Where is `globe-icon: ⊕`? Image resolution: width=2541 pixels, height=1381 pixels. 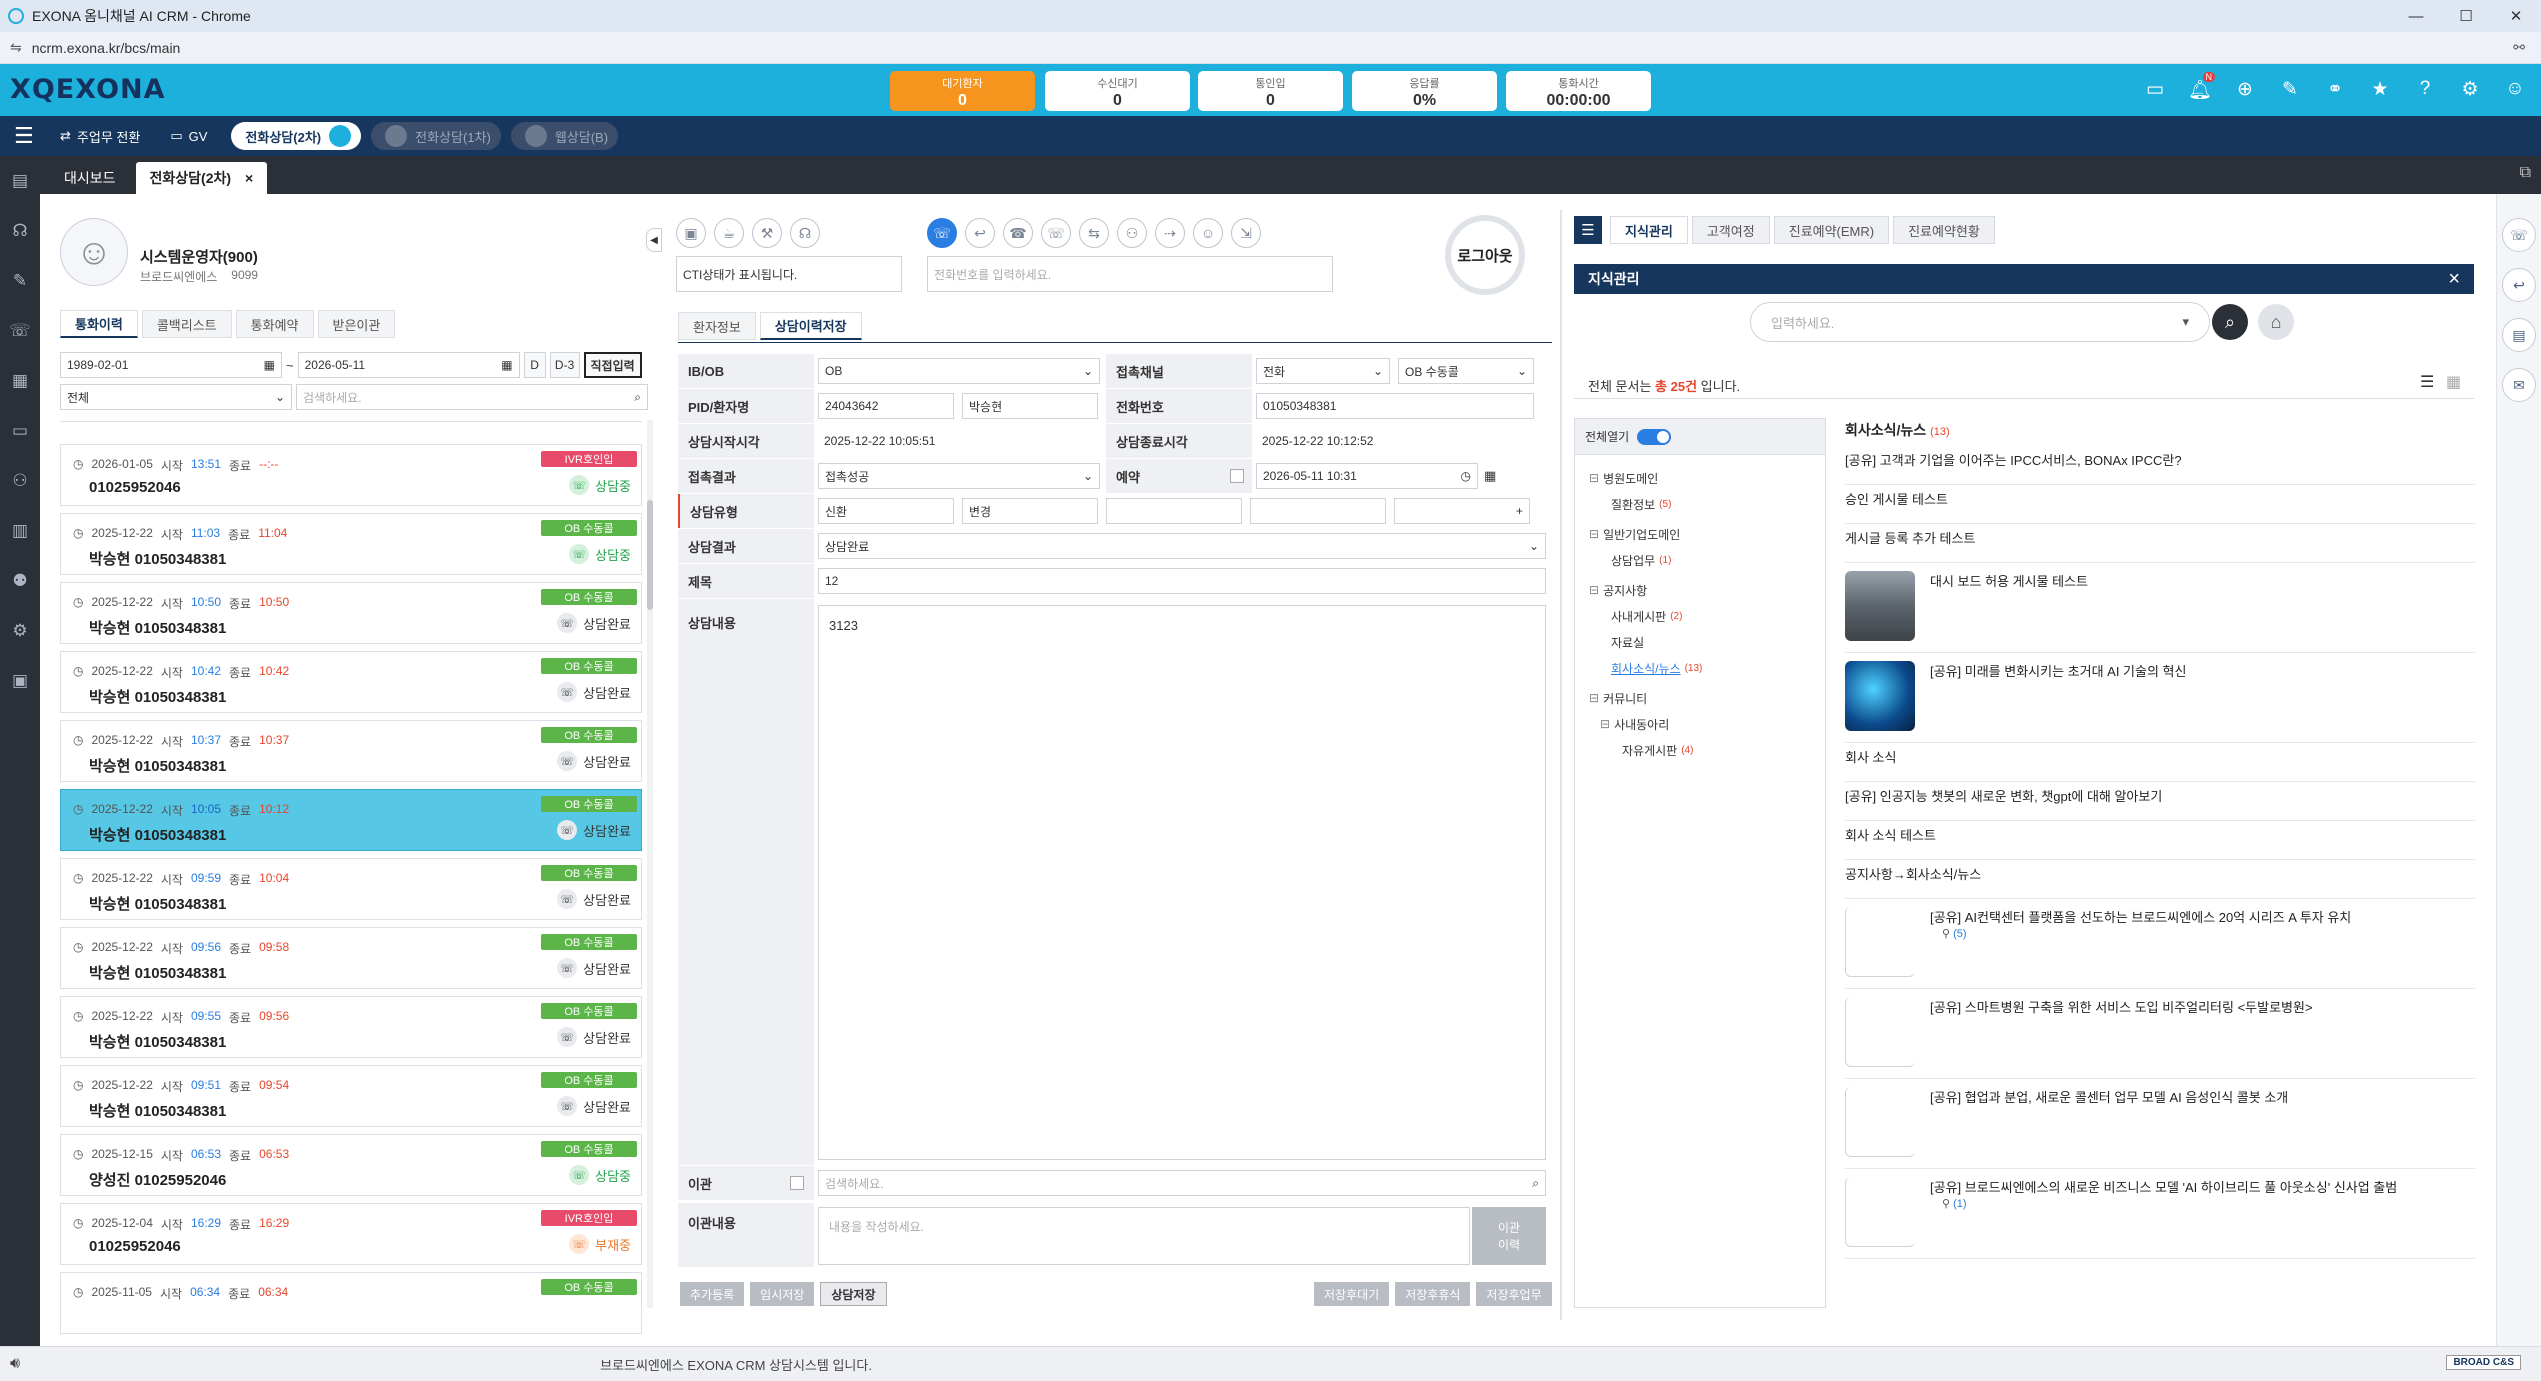
globe-icon: ⊕ is located at coordinates (2245, 90).